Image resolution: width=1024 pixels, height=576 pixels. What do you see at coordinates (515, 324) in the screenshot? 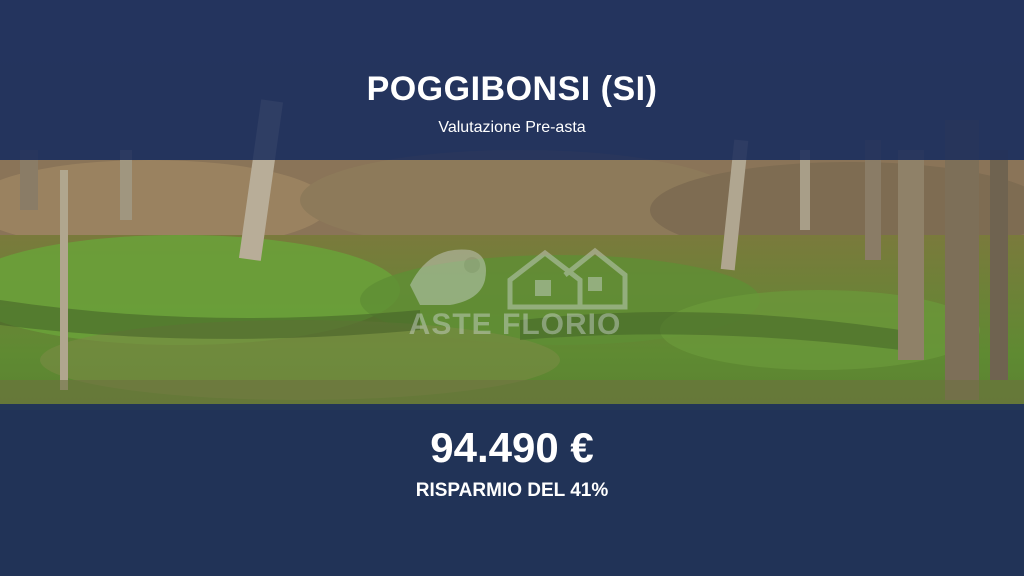
I see `watermark-text: ASTE FLORIO` at bounding box center [515, 324].